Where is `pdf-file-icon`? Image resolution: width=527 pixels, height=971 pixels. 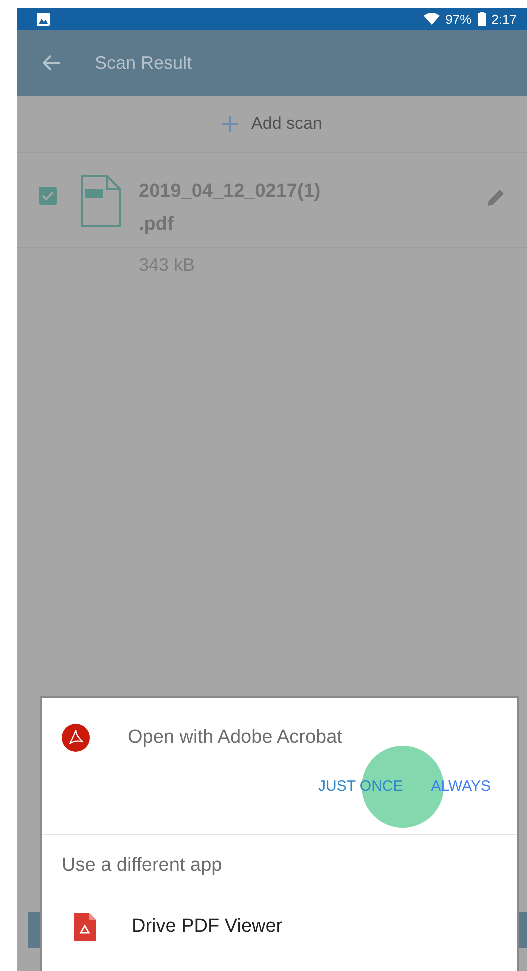
pdf-file-icon is located at coordinates (101, 201).